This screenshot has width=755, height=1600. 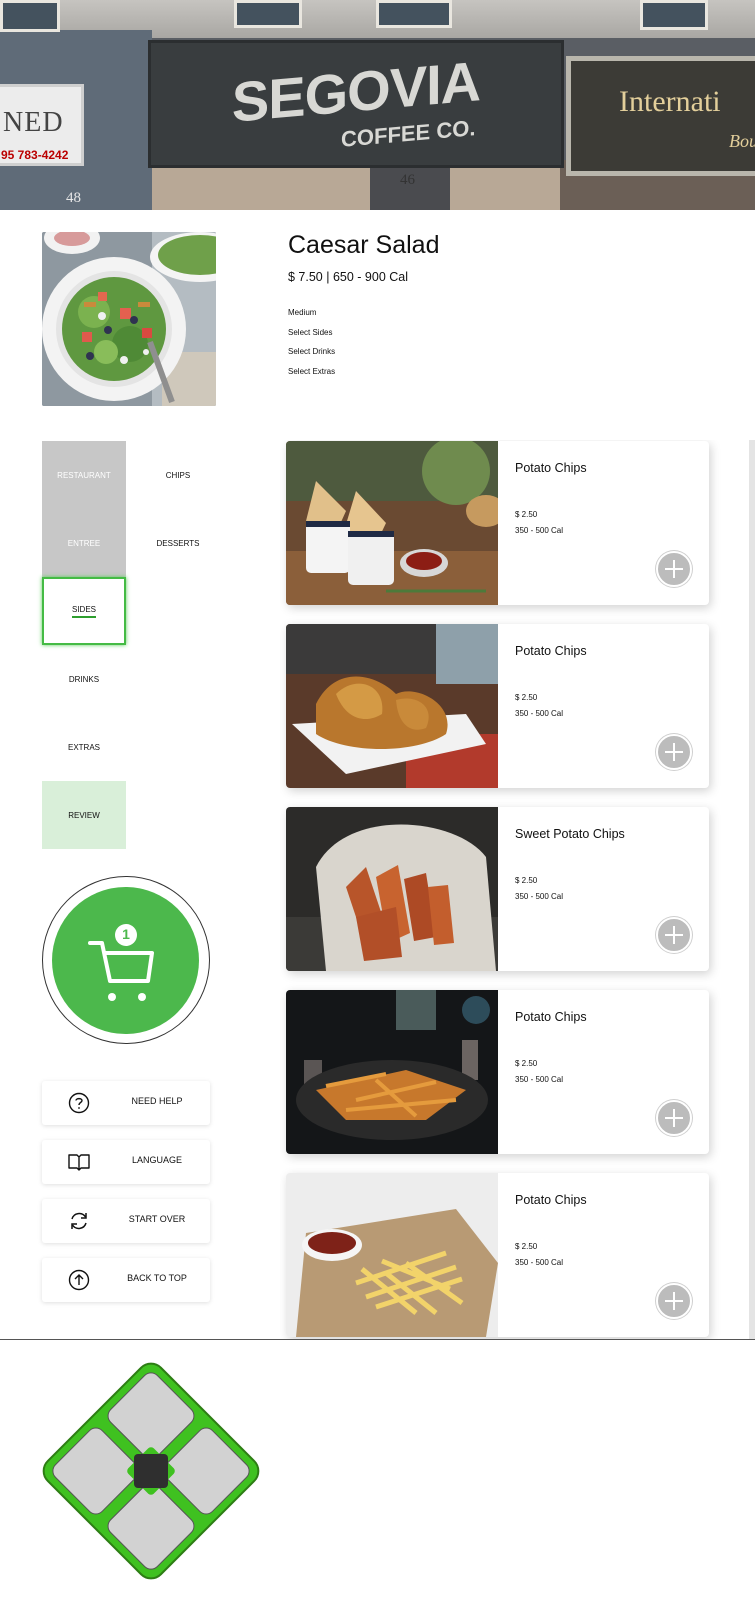 I want to click on nav-chips: CHIPS, so click(x=178, y=475).